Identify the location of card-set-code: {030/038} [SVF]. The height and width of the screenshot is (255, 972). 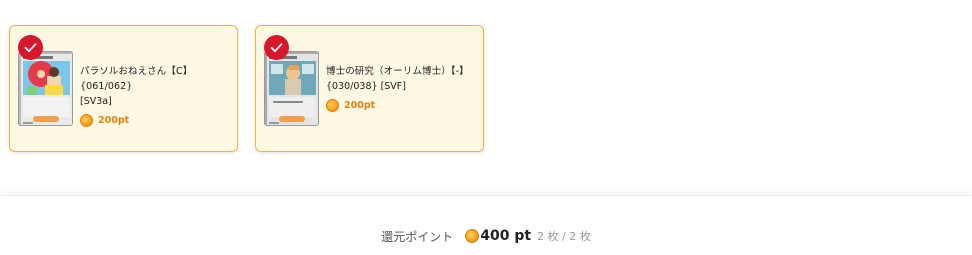
(366, 86).